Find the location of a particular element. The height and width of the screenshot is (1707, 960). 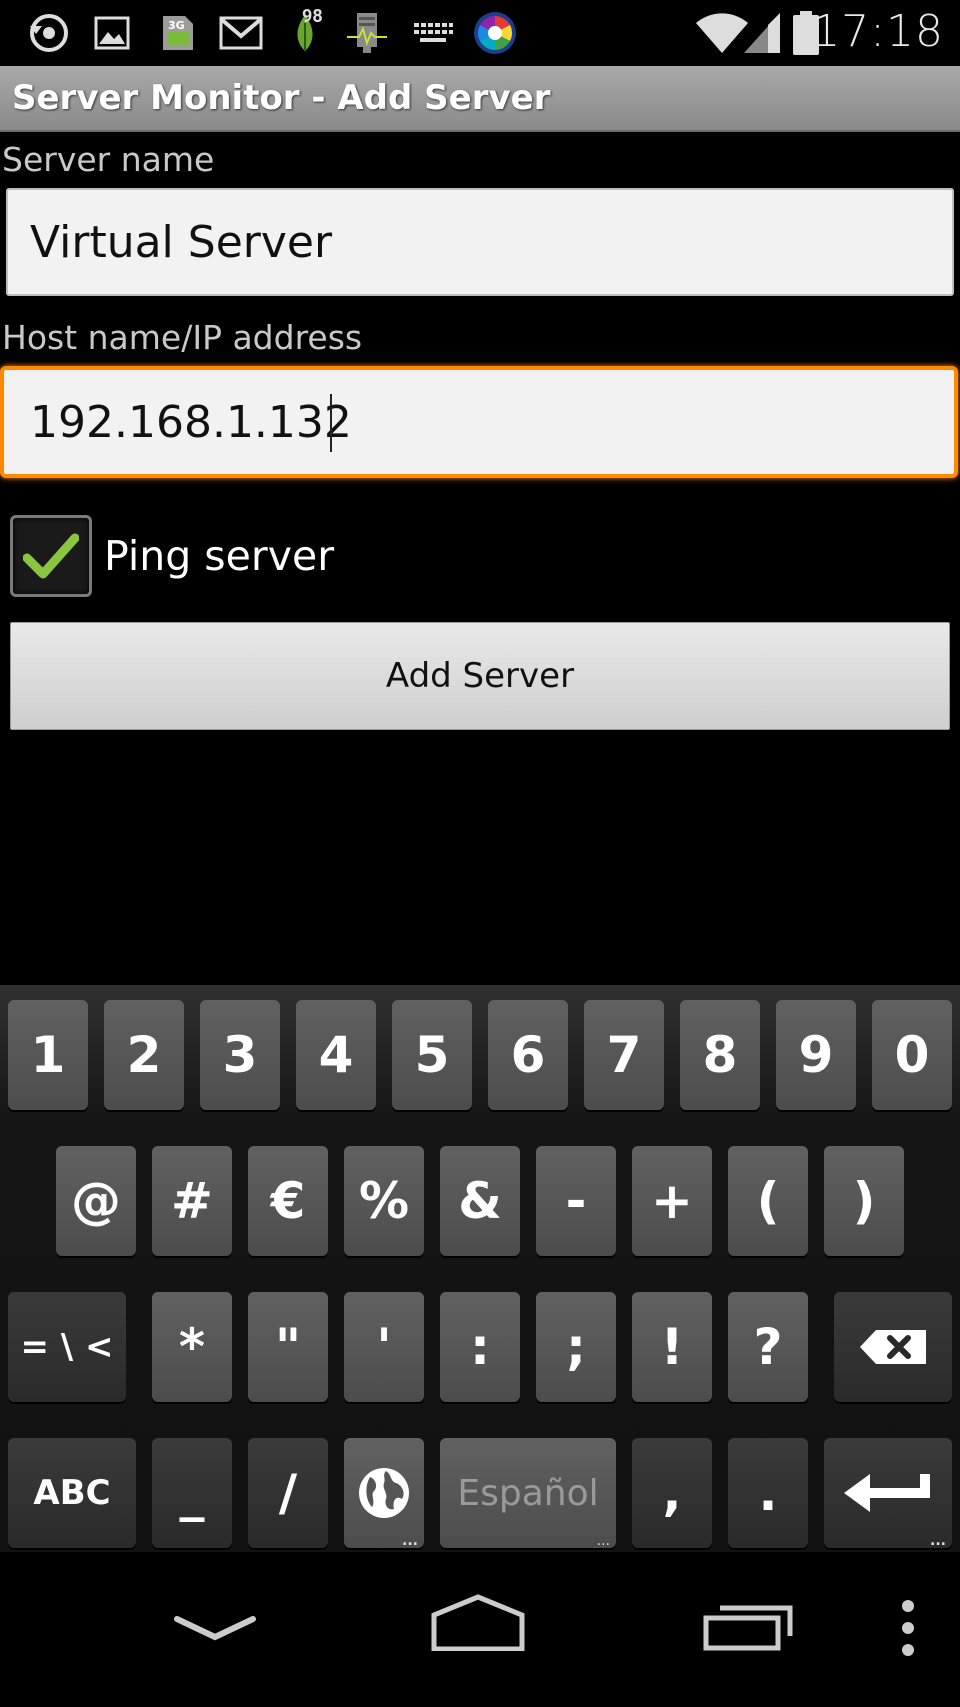

home-button is located at coordinates (478, 1622).